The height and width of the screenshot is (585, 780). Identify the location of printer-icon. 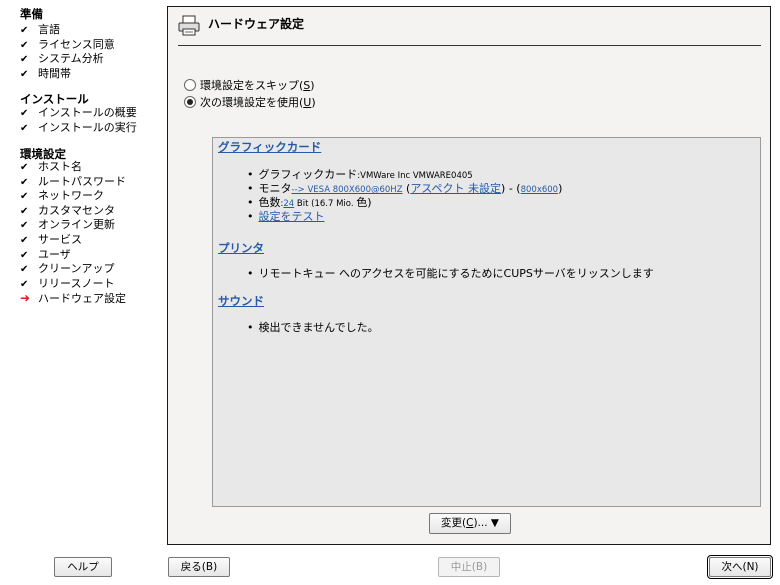
(189, 27).